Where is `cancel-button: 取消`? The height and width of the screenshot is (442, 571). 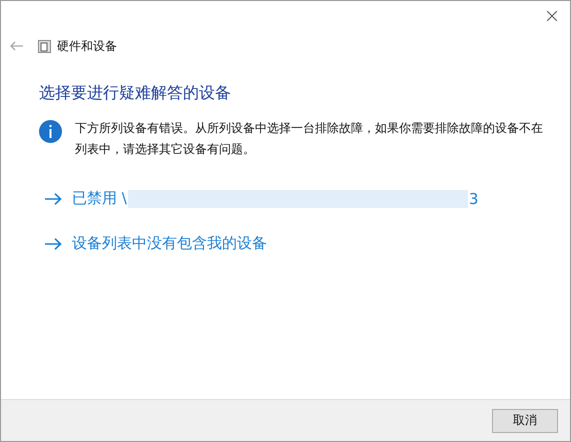
cancel-button: 取消 is located at coordinates (525, 420).